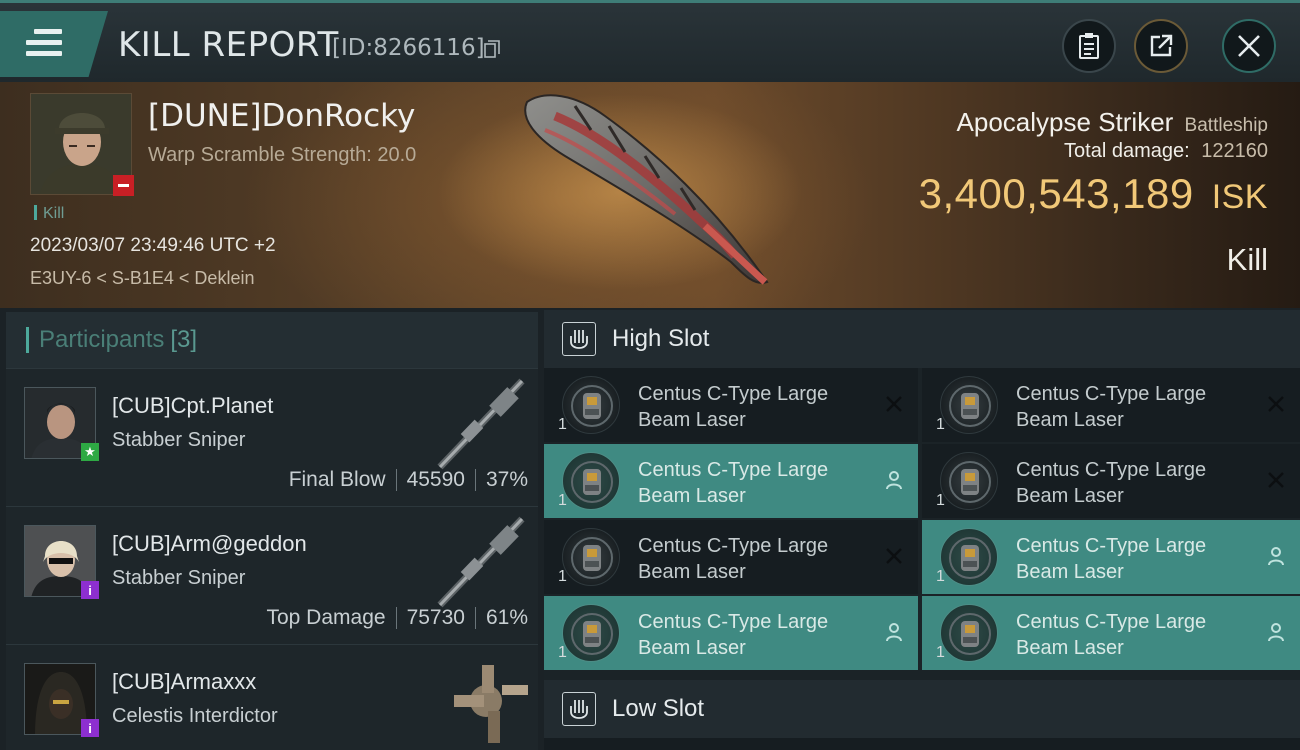 This screenshot has width=1300, height=750. Describe the element at coordinates (1247, 259) in the screenshot. I see `kill-result: Kill` at that location.